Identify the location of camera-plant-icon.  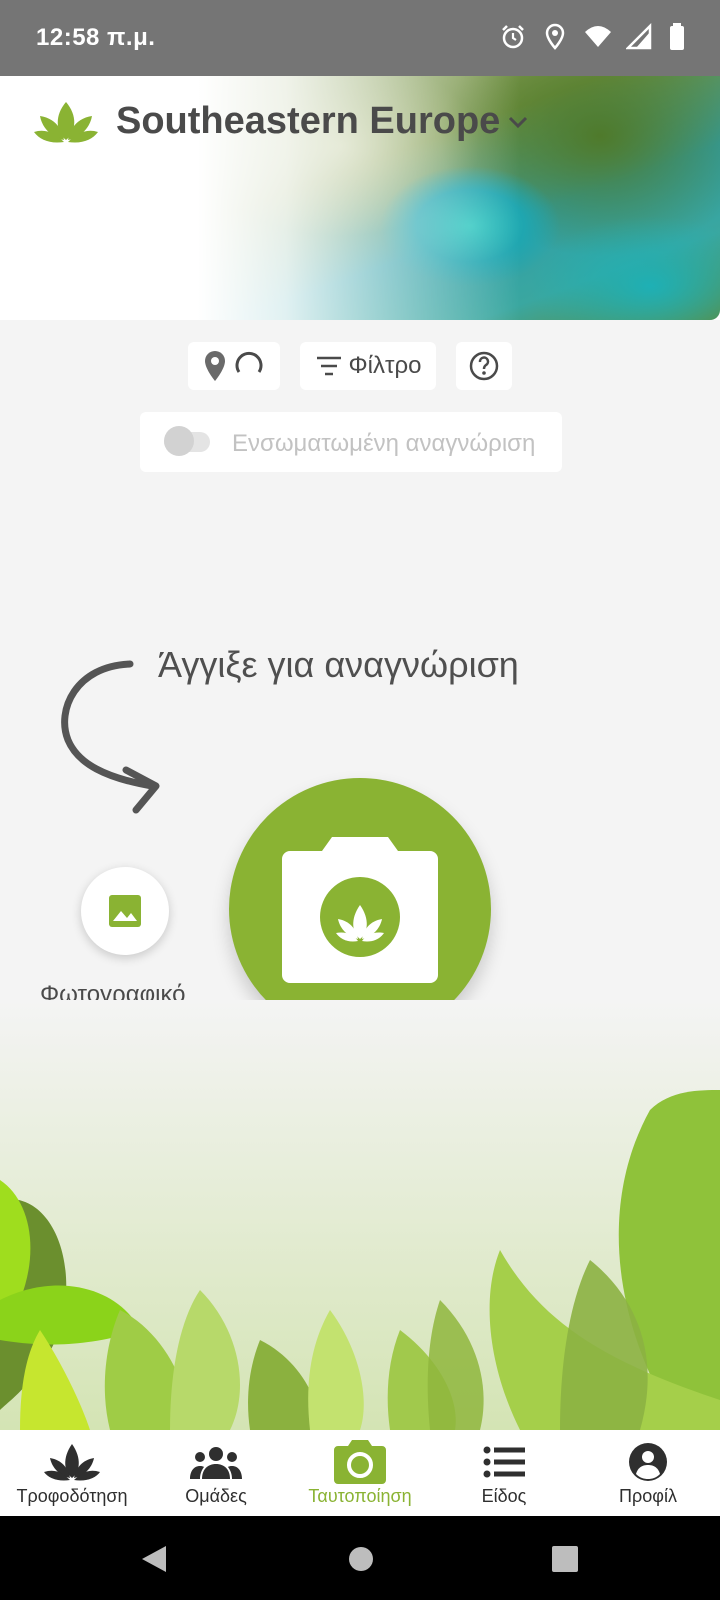
(360, 910).